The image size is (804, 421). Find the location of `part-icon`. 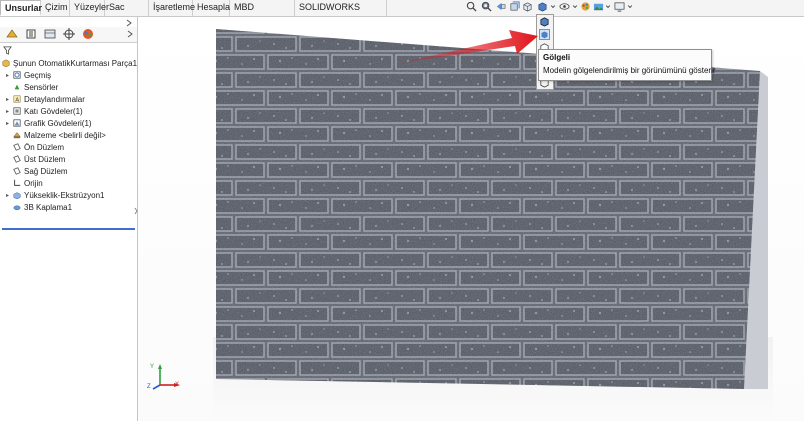

part-icon is located at coordinates (6, 63).